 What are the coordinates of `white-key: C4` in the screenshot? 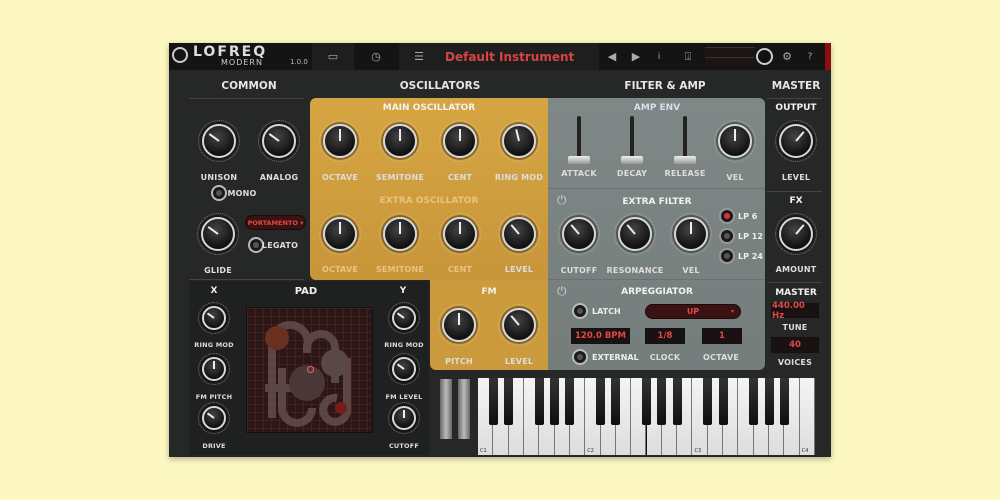 It's located at (807, 416).